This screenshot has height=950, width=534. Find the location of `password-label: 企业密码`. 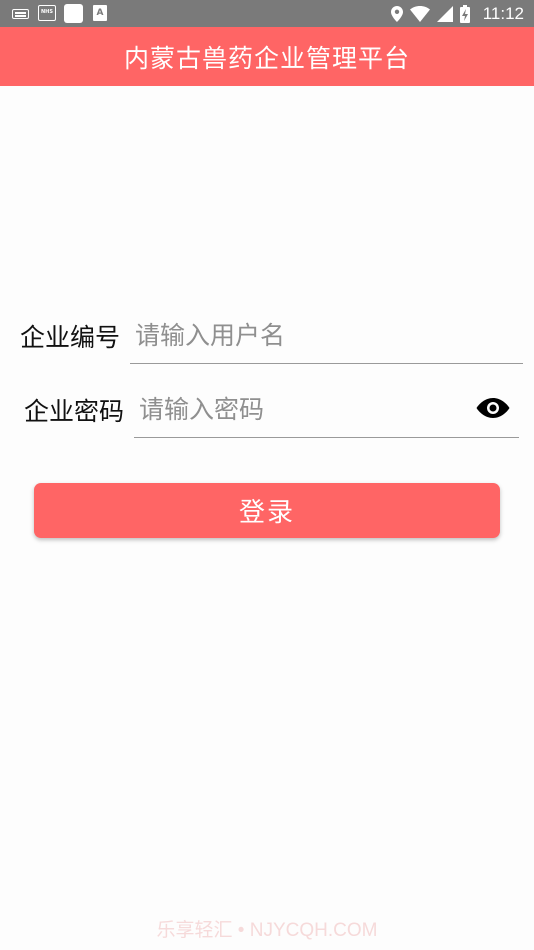

password-label: 企业密码 is located at coordinates (74, 411).